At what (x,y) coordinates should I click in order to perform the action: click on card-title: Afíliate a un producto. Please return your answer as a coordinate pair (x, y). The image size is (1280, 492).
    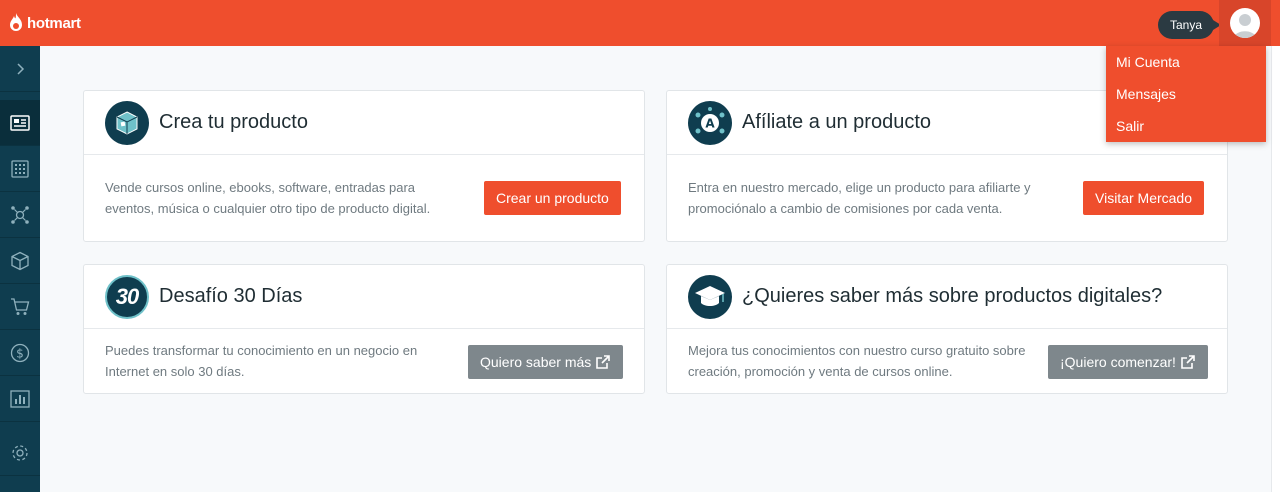
    Looking at the image, I should click on (837, 122).